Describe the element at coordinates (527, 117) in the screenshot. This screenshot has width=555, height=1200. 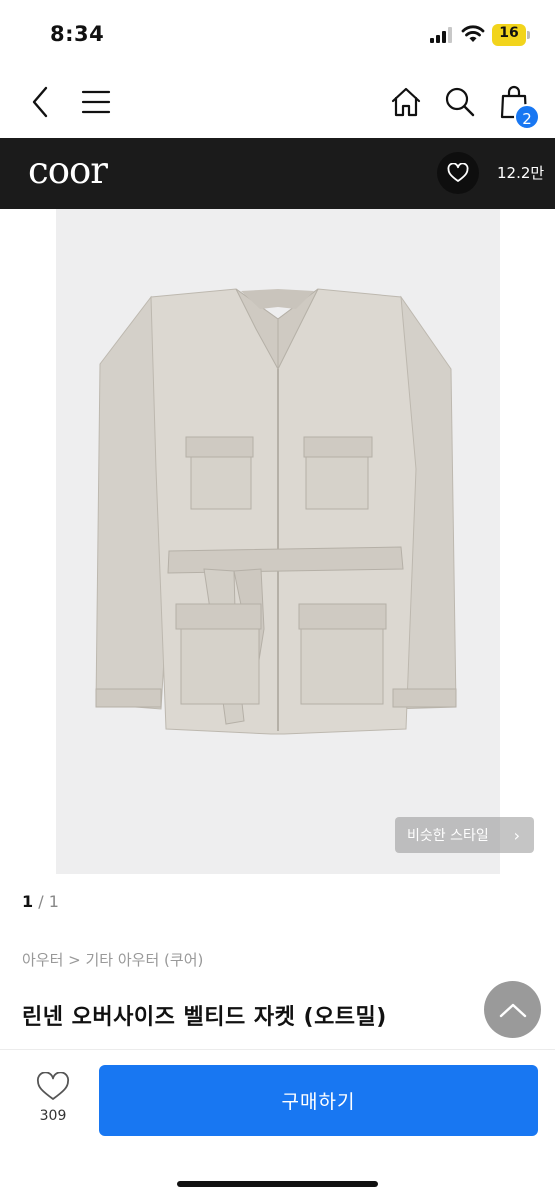
I see `cart-count-badge: 2` at that location.